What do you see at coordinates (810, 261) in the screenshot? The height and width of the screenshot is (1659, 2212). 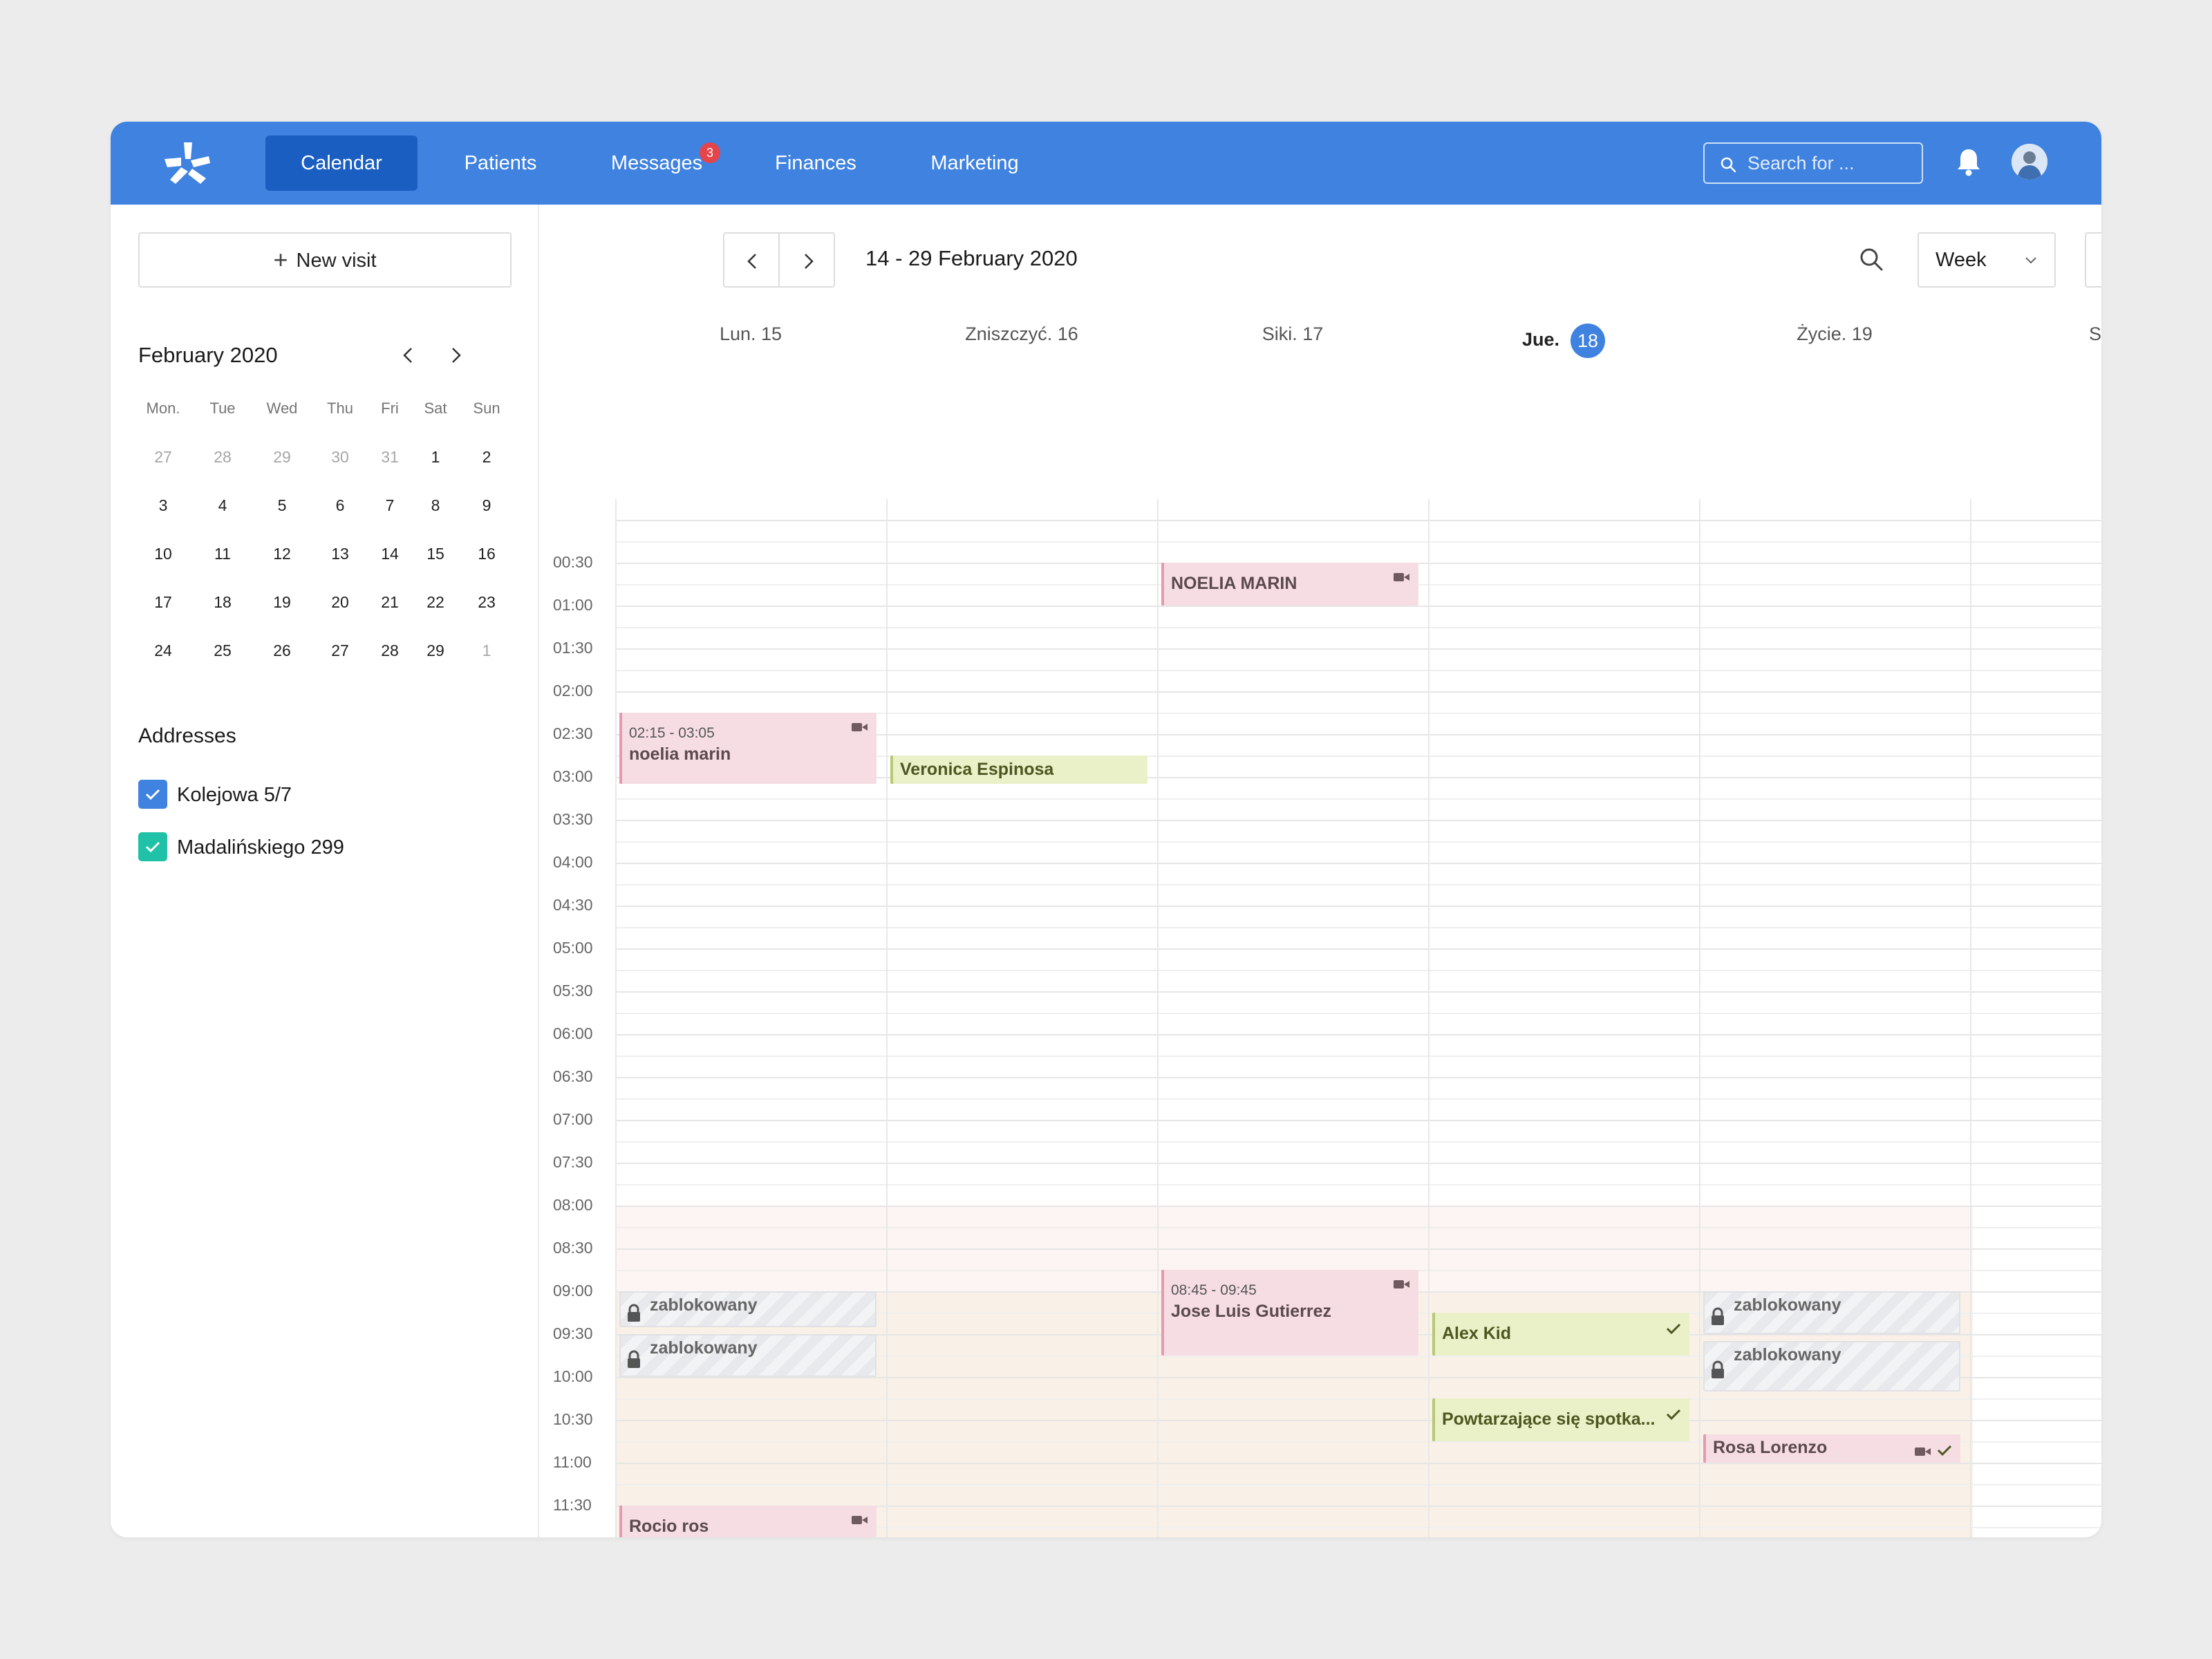 I see `chevron-right-icon` at bounding box center [810, 261].